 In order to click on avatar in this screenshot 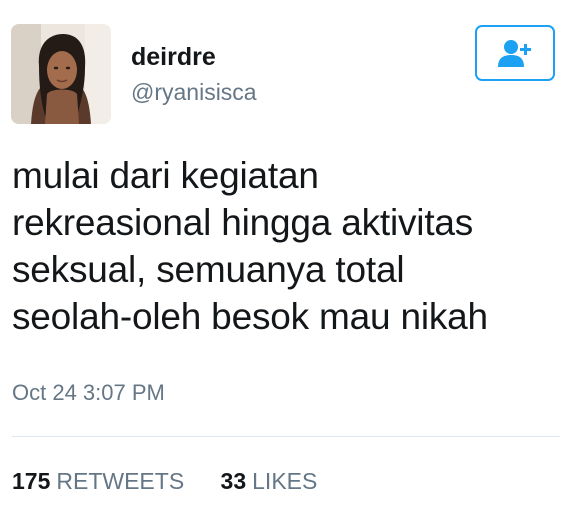, I will do `click(61, 74)`.